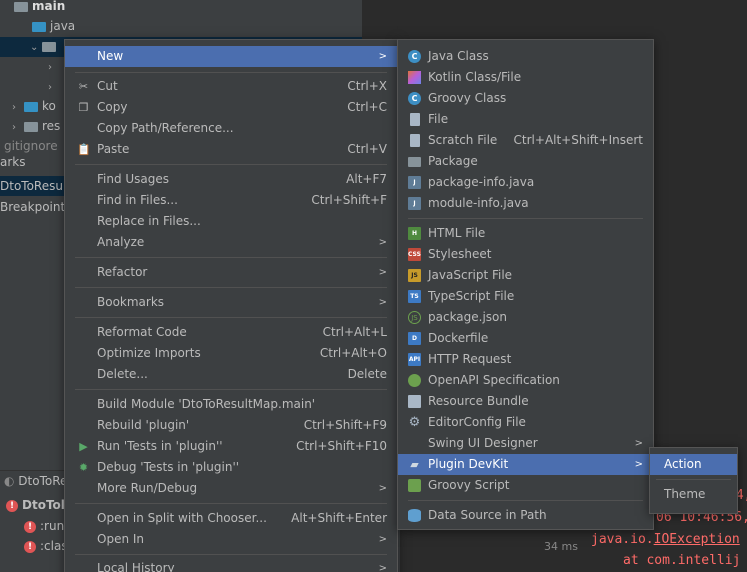 This screenshot has height=572, width=747. I want to click on new-http-request: API HTTP Request, so click(525, 359).